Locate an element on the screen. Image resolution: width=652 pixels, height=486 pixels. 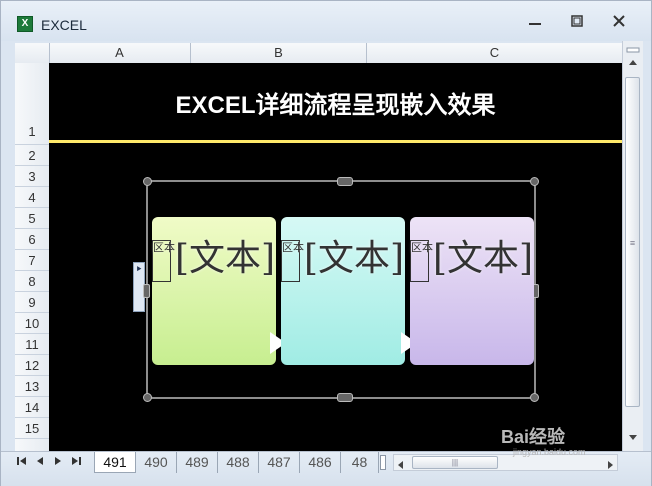
restore-icon is located at coordinates (577, 21).